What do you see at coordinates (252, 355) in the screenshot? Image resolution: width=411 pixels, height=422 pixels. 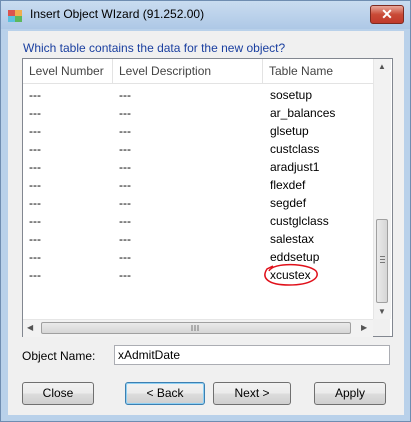 I see `object-name-input: xAdmitDate` at bounding box center [252, 355].